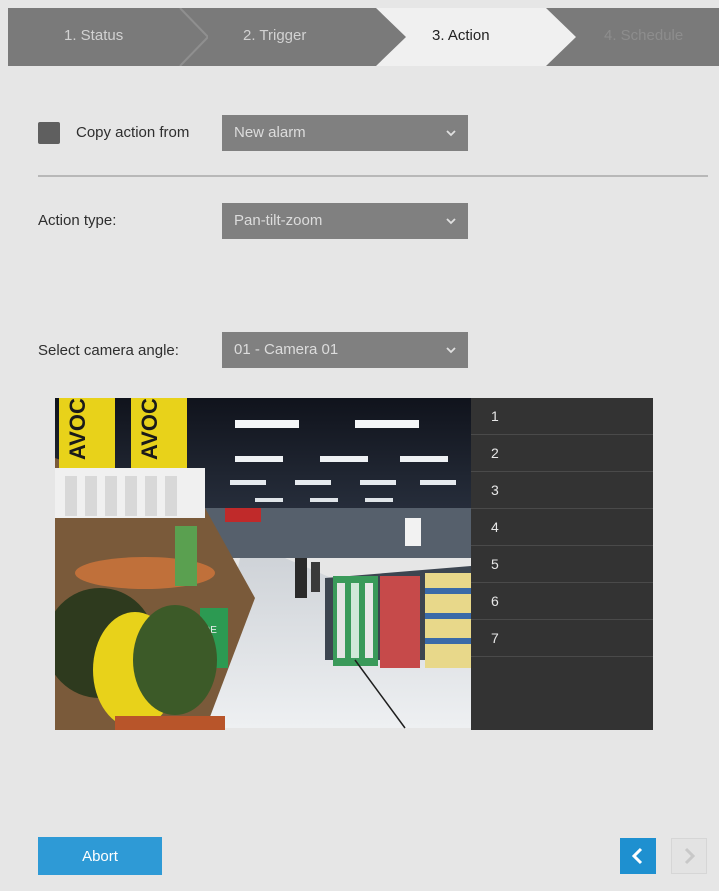 The height and width of the screenshot is (891, 719). I want to click on preset-item-2: 2, so click(562, 453).